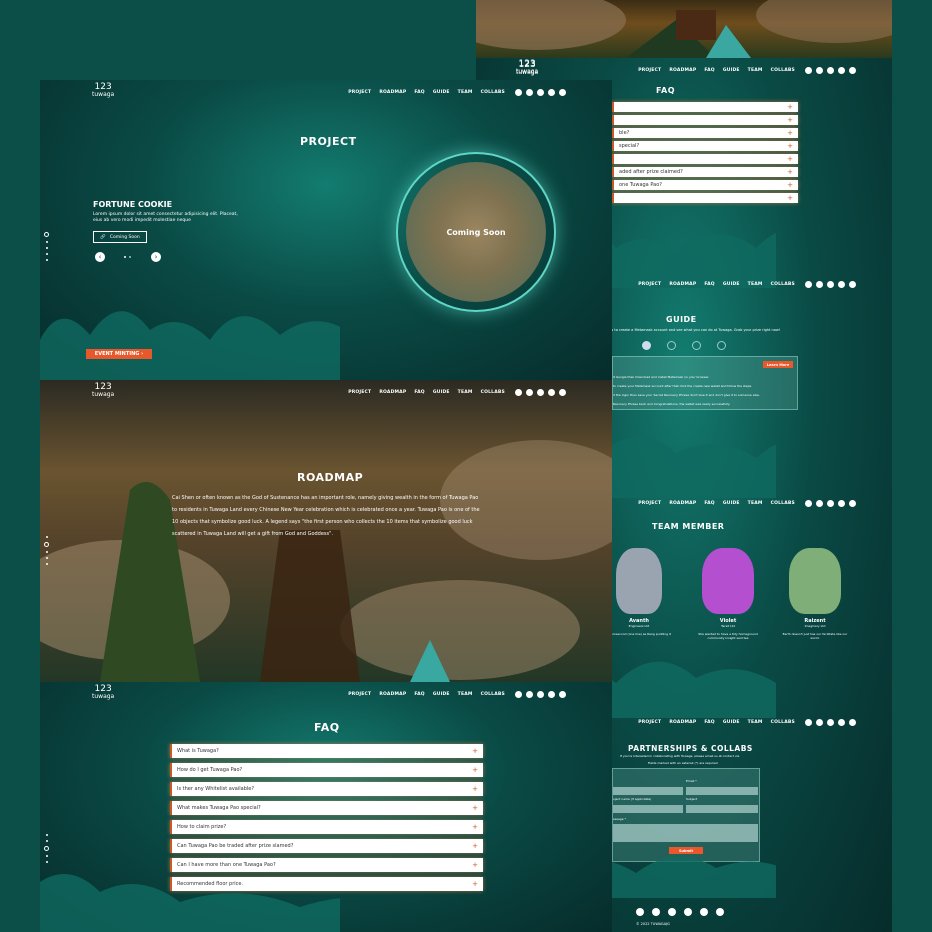 The height and width of the screenshot is (932, 932). Describe the element at coordinates (326, 808) in the screenshot. I see `faq-item: What makes Tuwaga Pao special? +` at that location.